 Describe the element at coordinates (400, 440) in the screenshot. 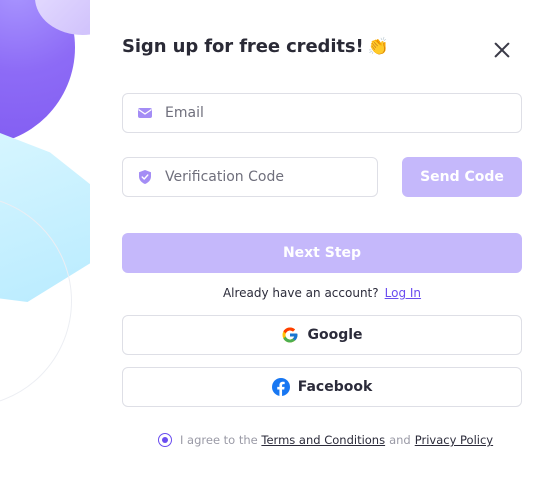

I see `agree-joiner: and` at that location.